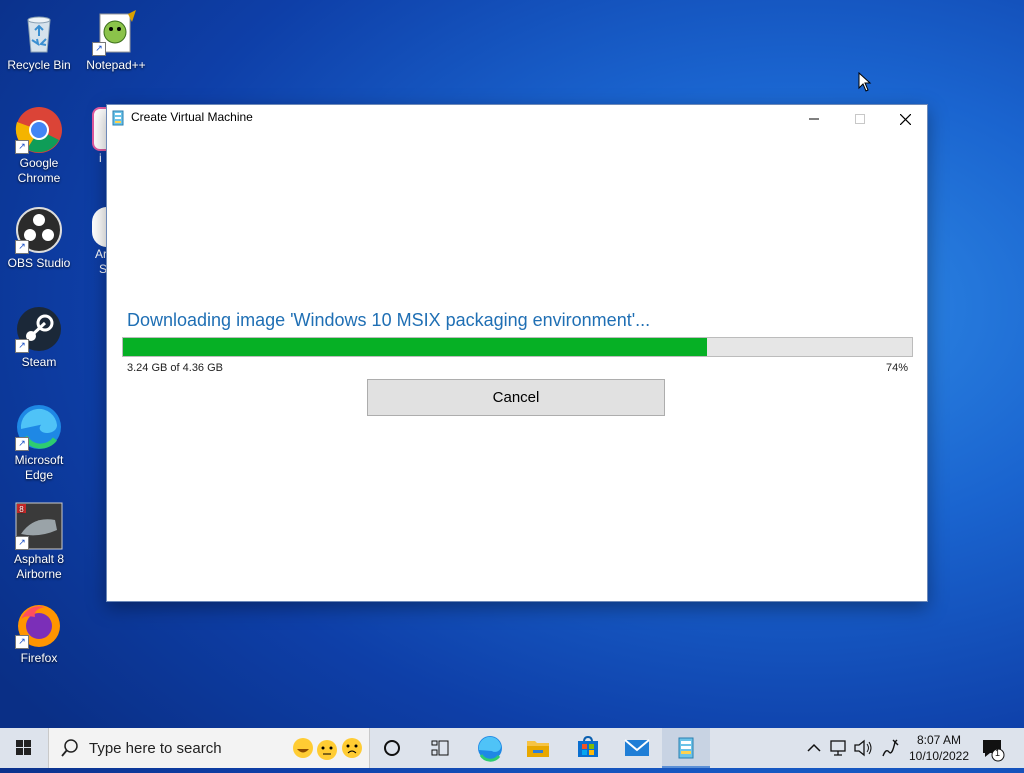 This screenshot has width=1024, height=773. I want to click on start-button, so click(24, 748).